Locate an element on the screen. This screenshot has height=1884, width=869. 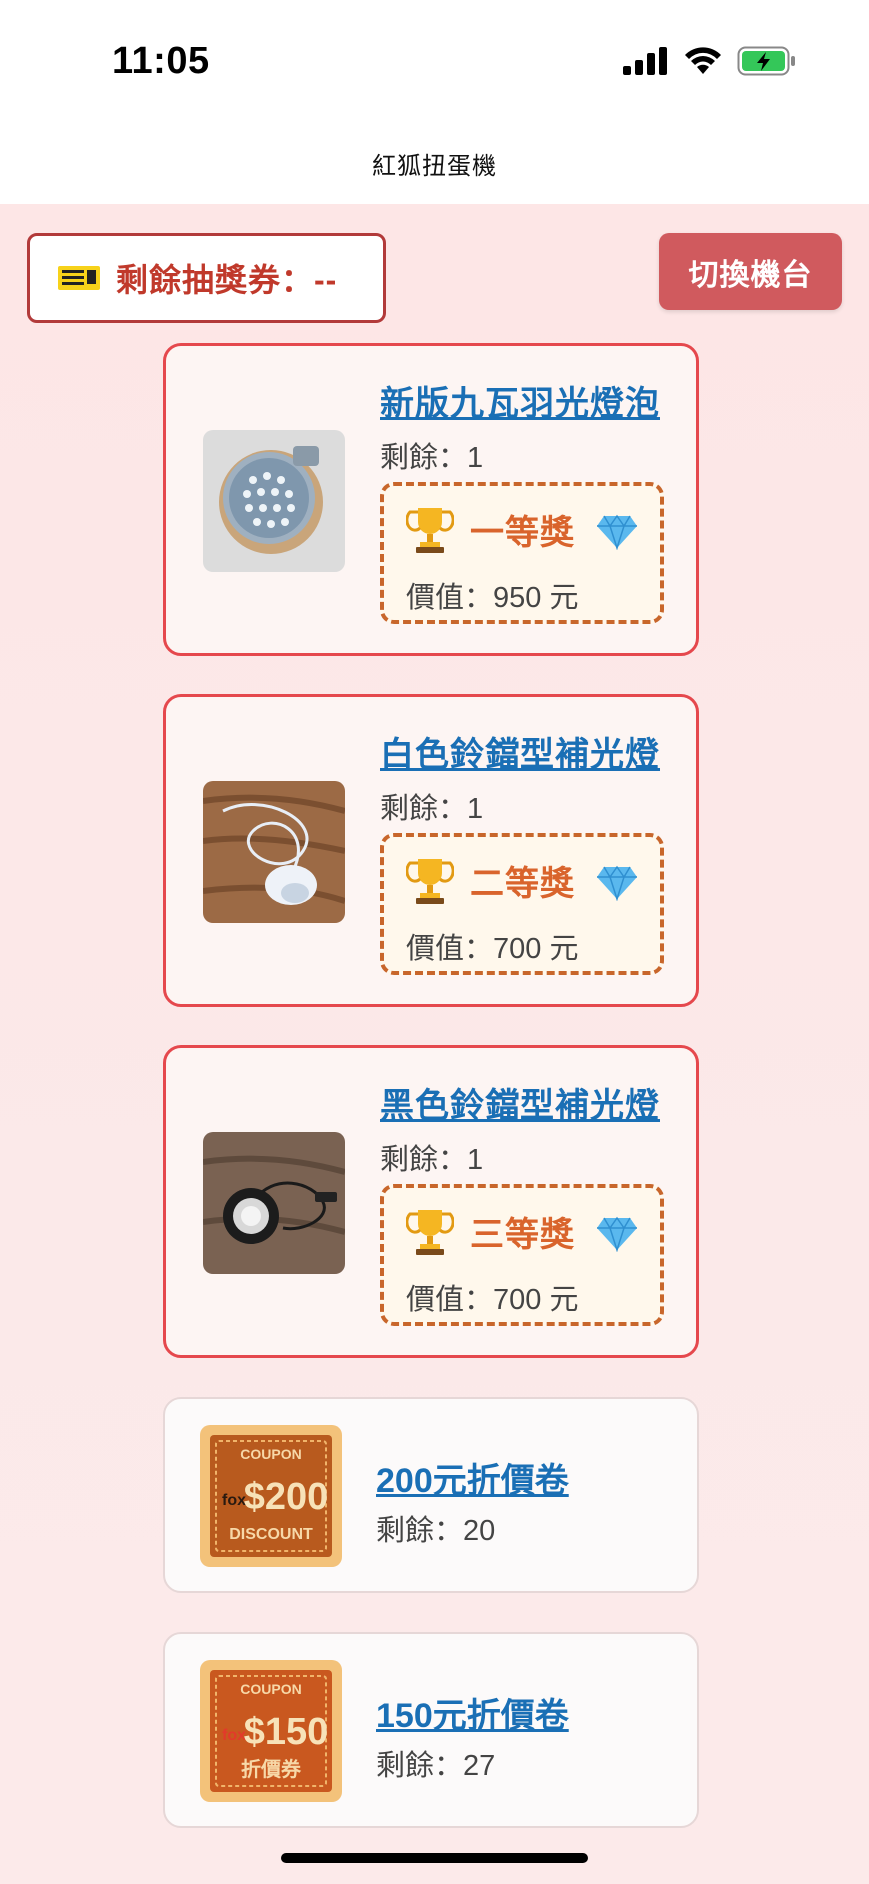
ticket-icon is located at coordinates (79, 278).